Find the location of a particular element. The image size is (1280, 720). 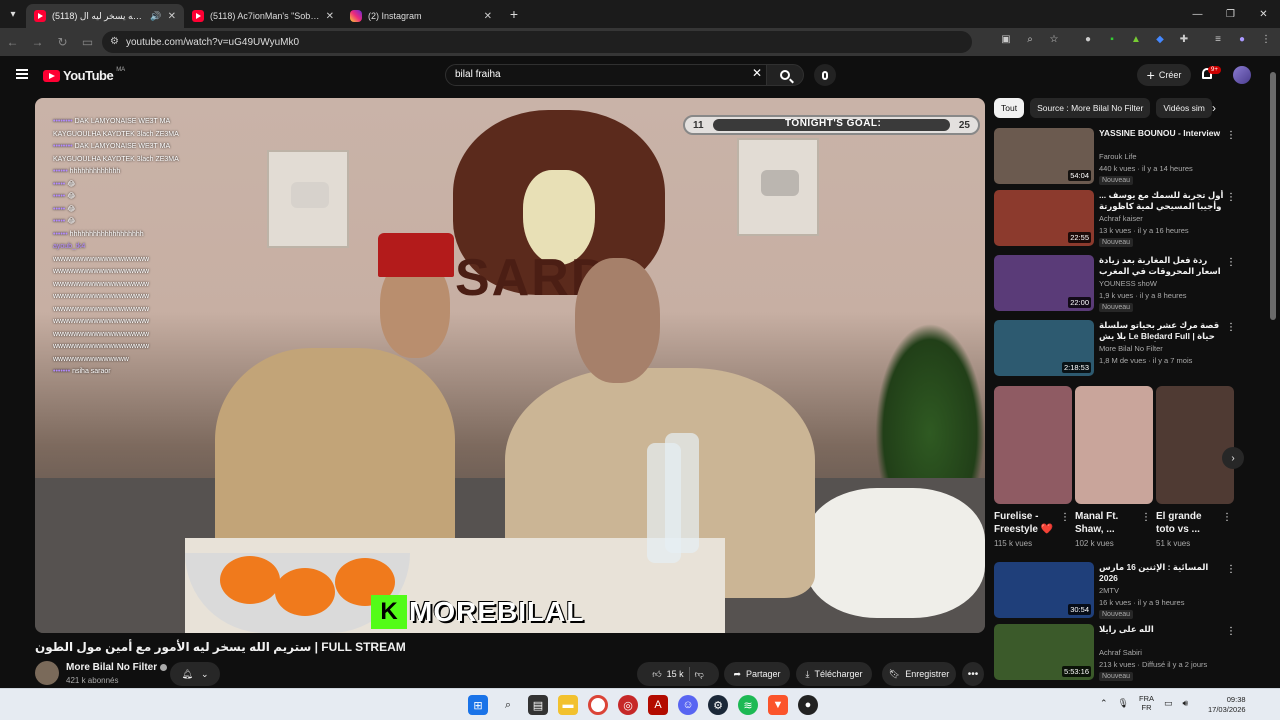

brave-icon: ▼ is located at coordinates (778, 705).